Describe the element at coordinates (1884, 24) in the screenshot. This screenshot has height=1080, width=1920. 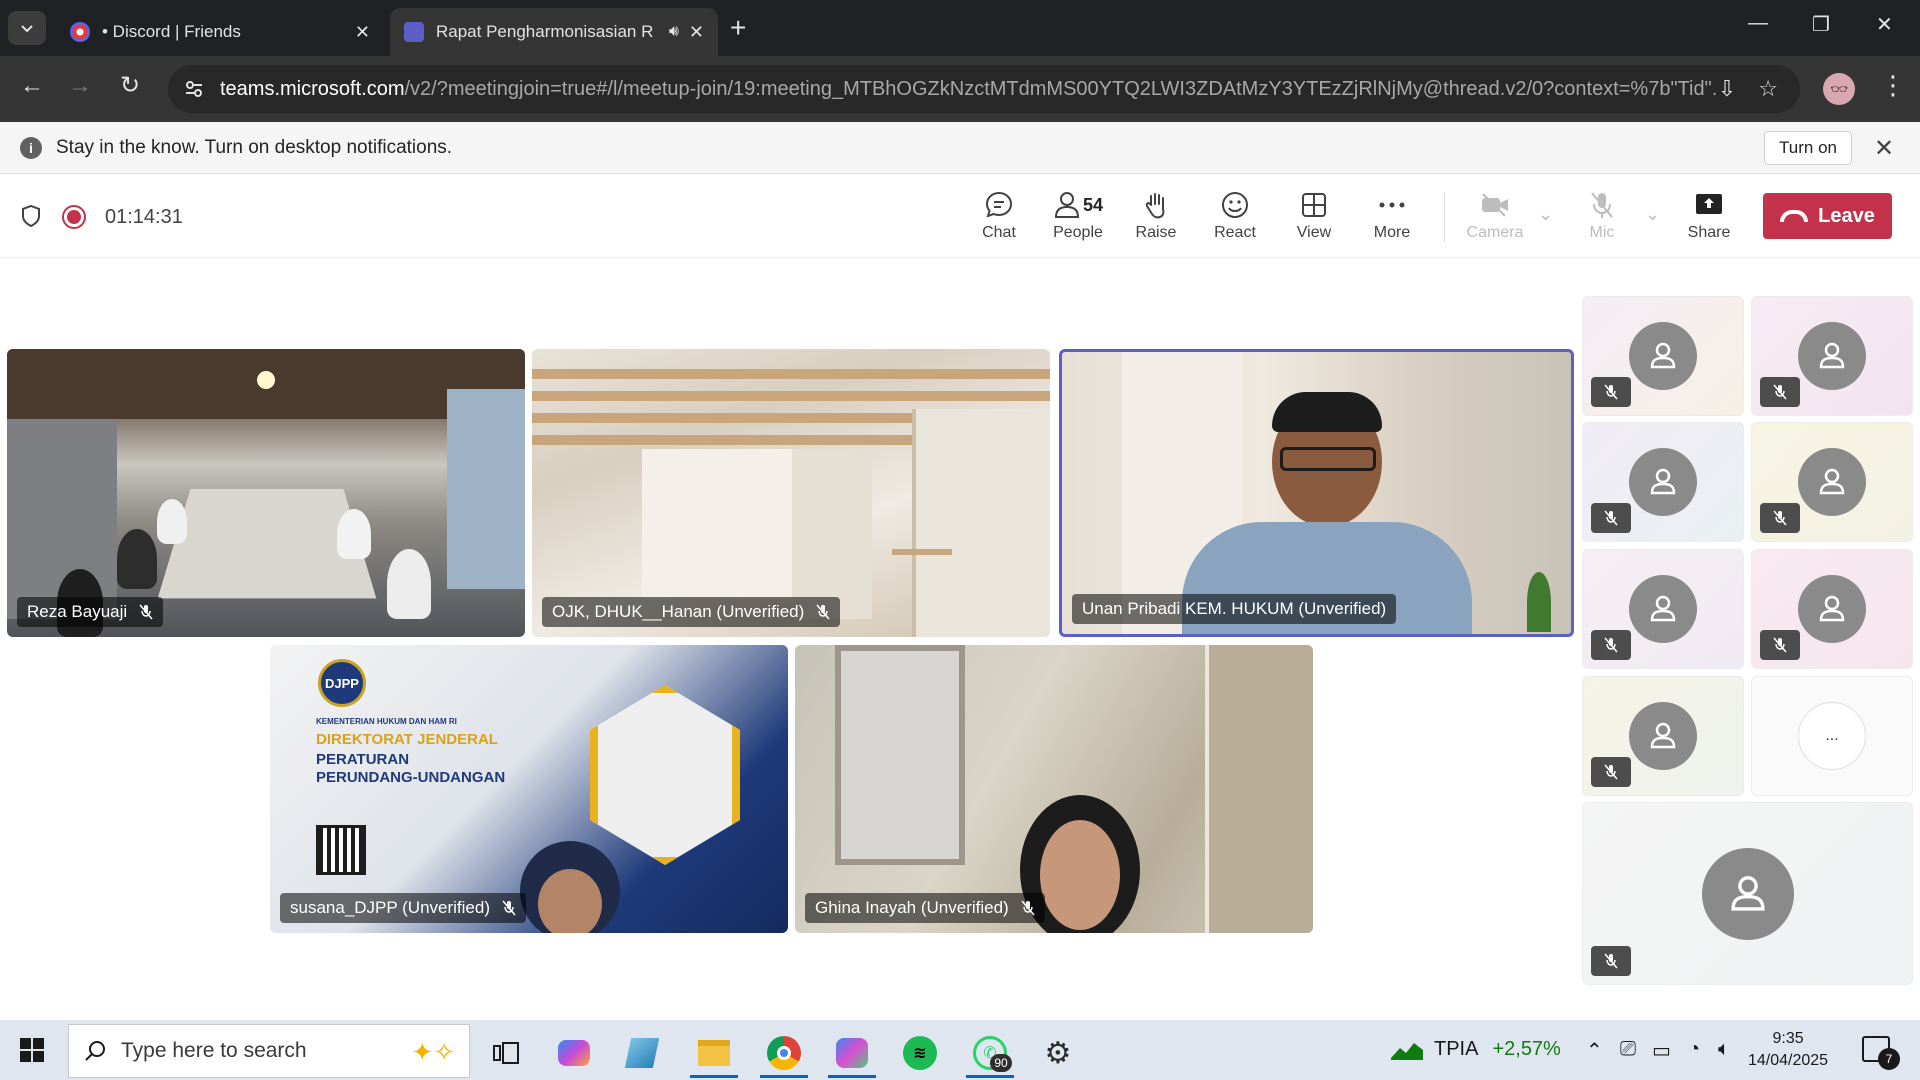
I see `close-window-button: ✕` at that location.